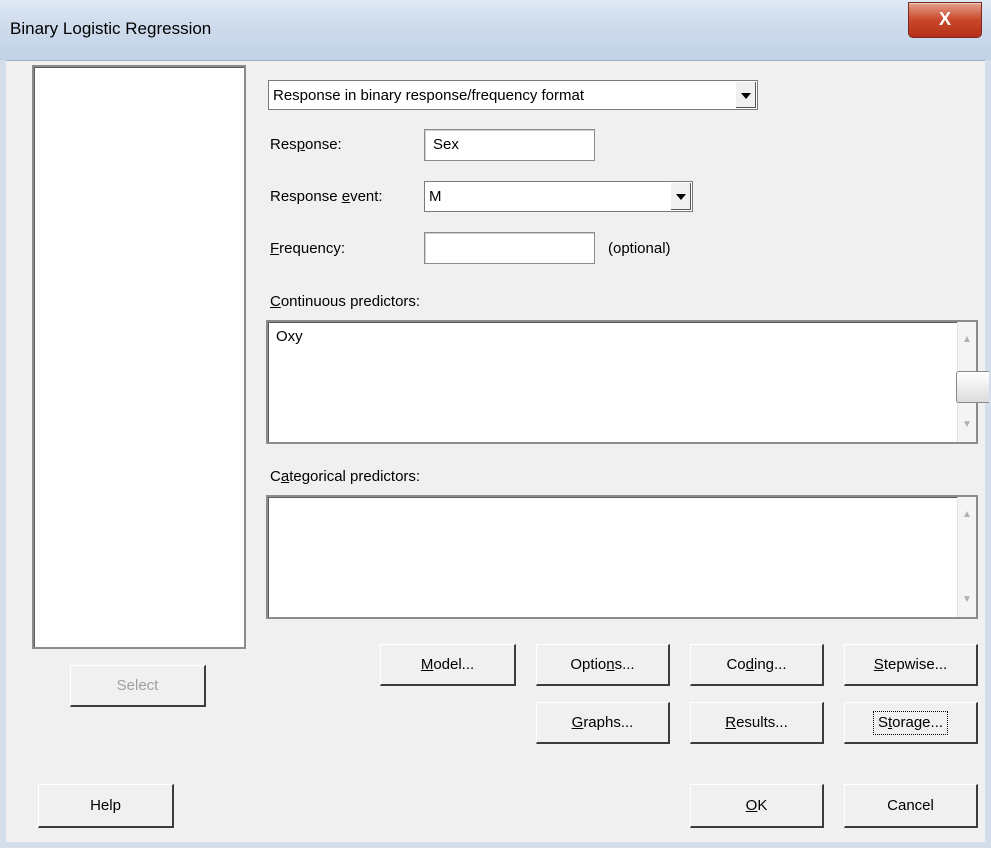 Image resolution: width=991 pixels, height=848 pixels. What do you see at coordinates (495, 30) in the screenshot?
I see `title-bar: Binary Logistic Regression X` at bounding box center [495, 30].